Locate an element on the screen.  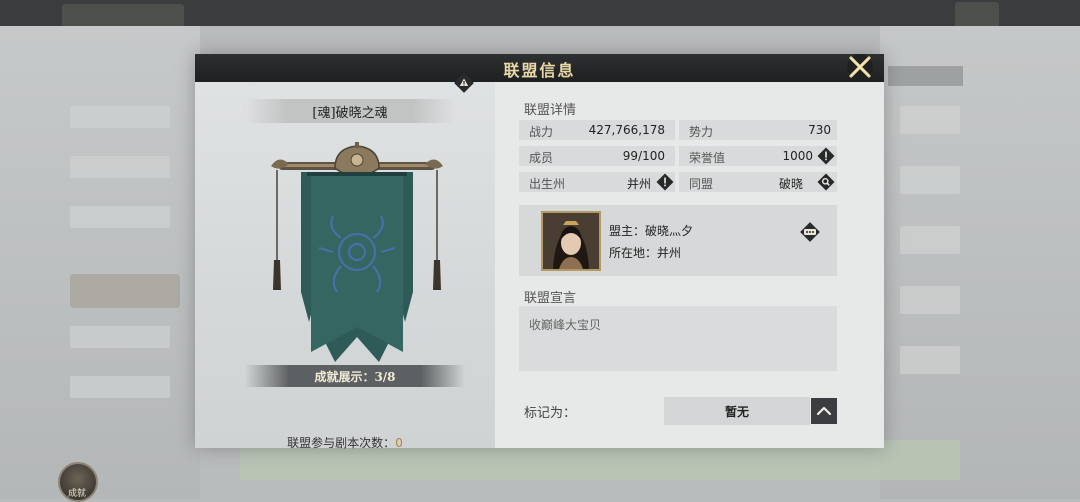
close-button is located at coordinates (860, 67).